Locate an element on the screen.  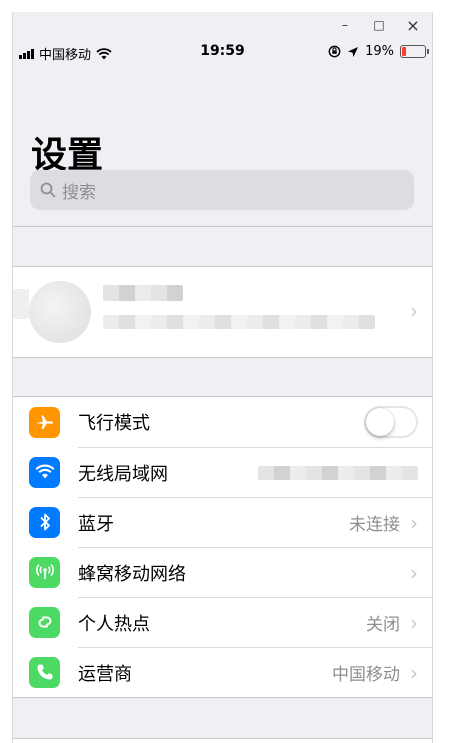
airplane-mode-toggle is located at coordinates (391, 422).